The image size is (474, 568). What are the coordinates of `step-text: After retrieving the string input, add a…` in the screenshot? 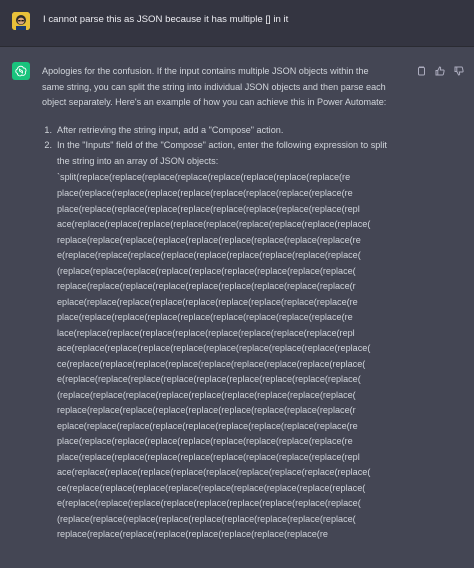 It's located at (170, 129).